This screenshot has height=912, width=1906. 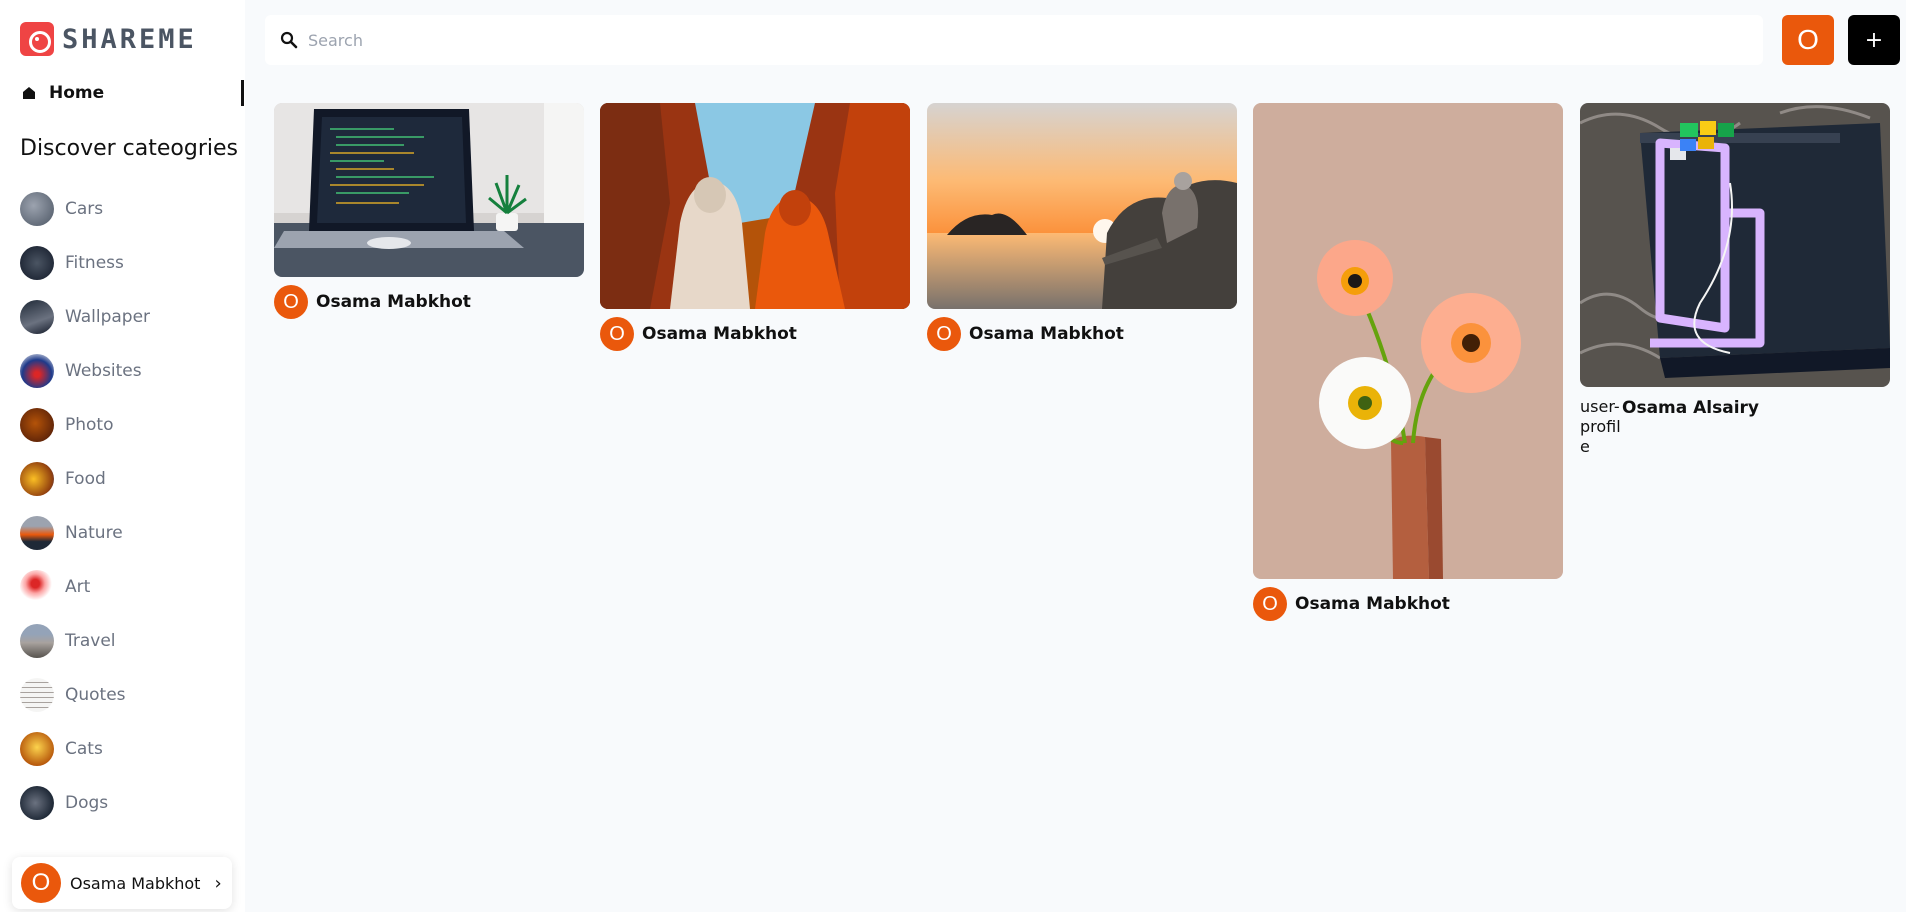 What do you see at coordinates (78, 587) in the screenshot?
I see `sidebar-item-label: Art` at bounding box center [78, 587].